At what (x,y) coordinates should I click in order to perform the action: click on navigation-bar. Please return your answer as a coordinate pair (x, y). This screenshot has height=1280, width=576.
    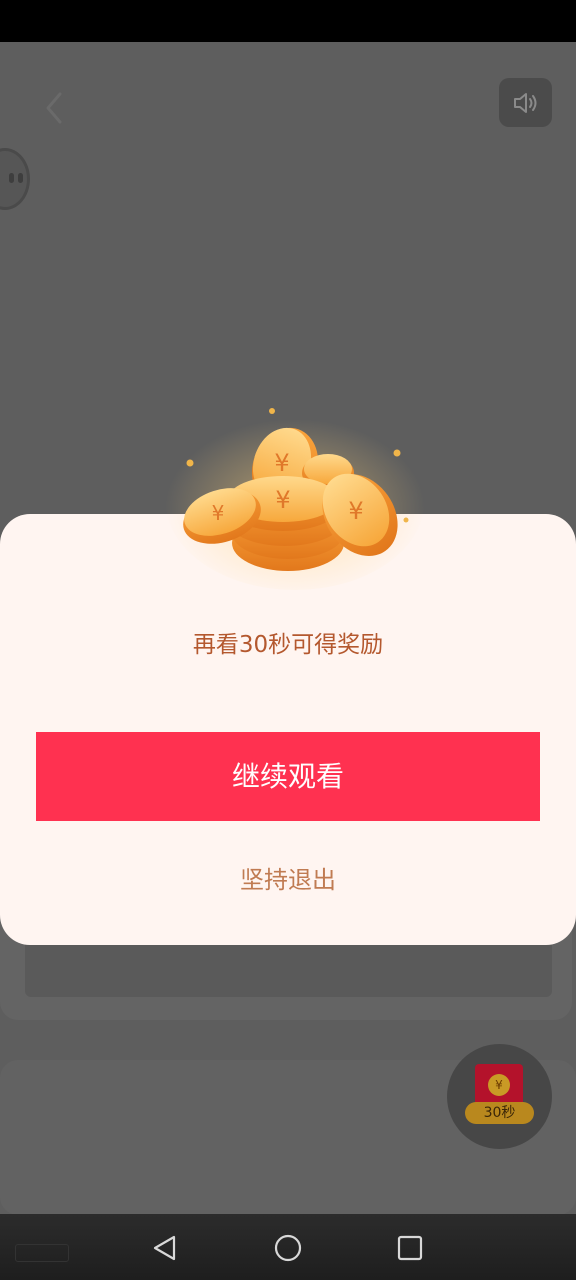
    Looking at the image, I should click on (288, 1247).